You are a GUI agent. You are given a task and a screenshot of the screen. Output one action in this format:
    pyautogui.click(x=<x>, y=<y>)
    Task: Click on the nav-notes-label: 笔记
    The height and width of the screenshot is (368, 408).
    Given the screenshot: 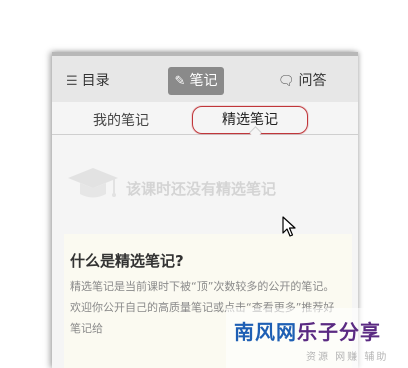 What is the action you would take?
    pyautogui.click(x=203, y=81)
    